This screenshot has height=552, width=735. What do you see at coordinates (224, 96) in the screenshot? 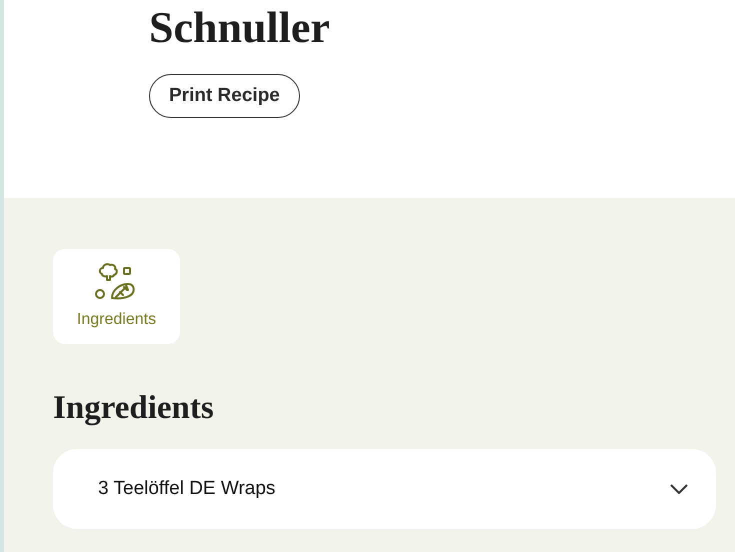
I see `print-recipe-button: Print Recipe` at bounding box center [224, 96].